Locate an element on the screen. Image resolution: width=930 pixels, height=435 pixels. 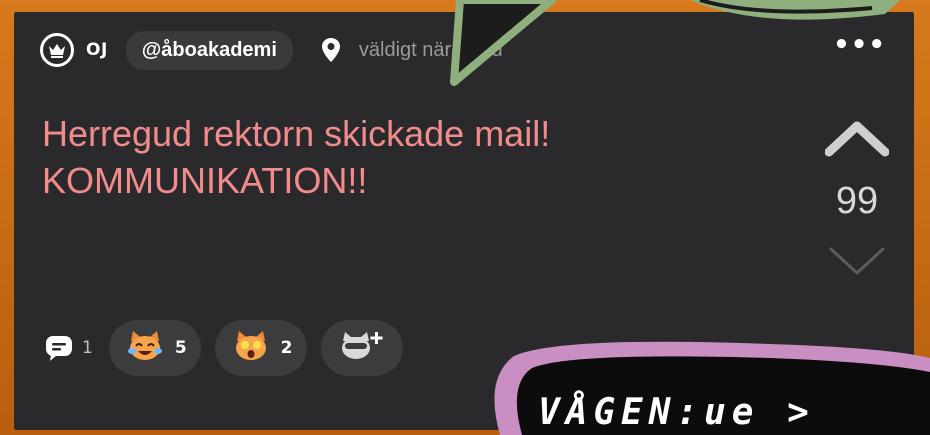
shocked-cat-icon is located at coordinates (251, 348).